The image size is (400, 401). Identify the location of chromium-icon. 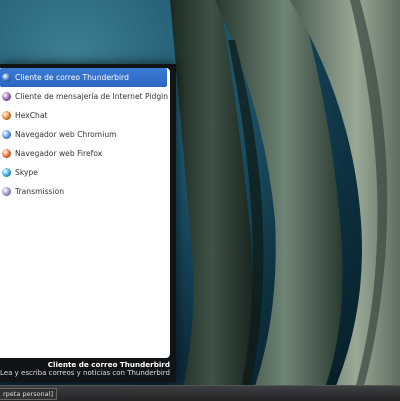
(6, 134).